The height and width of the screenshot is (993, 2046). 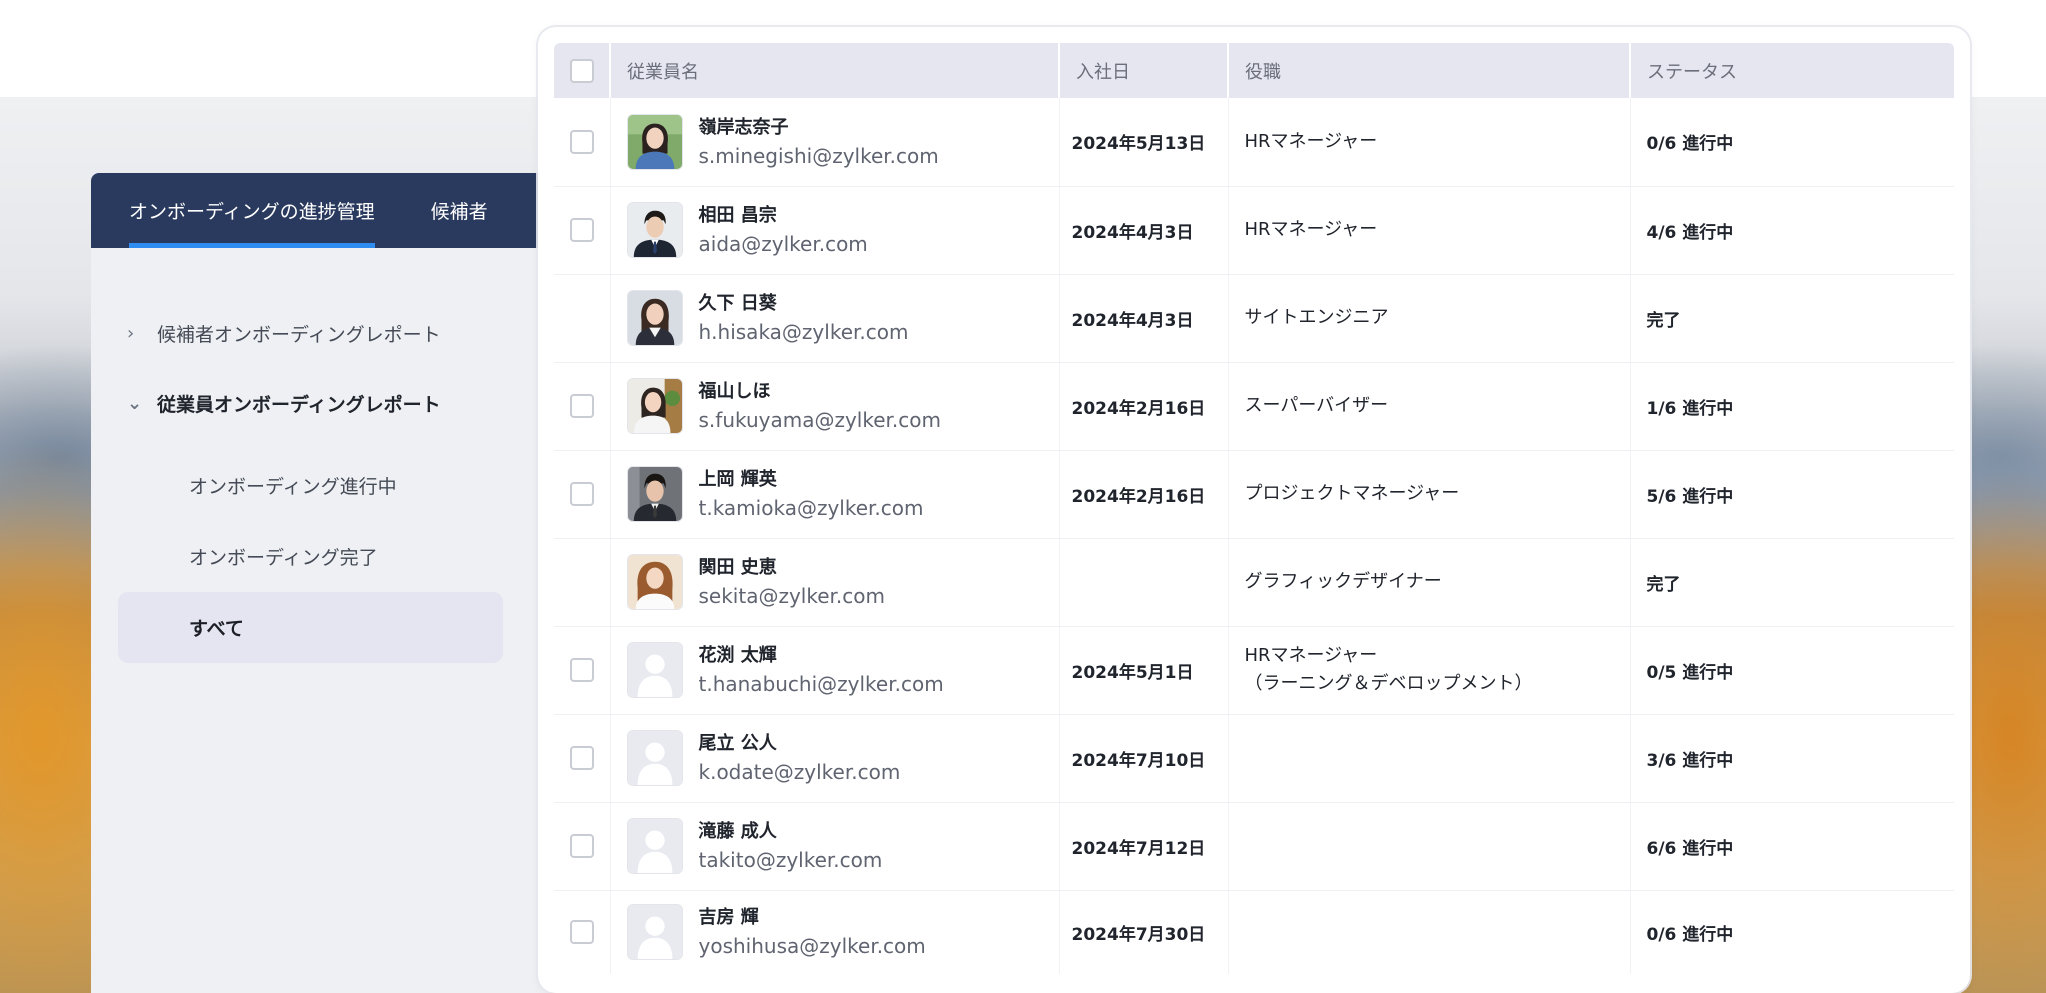 What do you see at coordinates (1311, 655) in the screenshot?
I see `role-line-1: HRマネージャー` at bounding box center [1311, 655].